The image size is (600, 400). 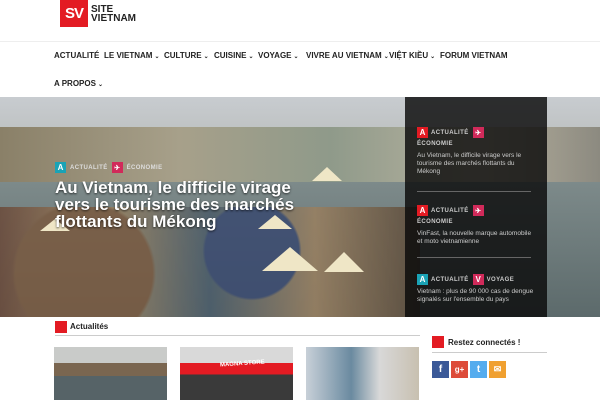 I want to click on nav-item-label: A PROPOS, so click(x=75, y=83).